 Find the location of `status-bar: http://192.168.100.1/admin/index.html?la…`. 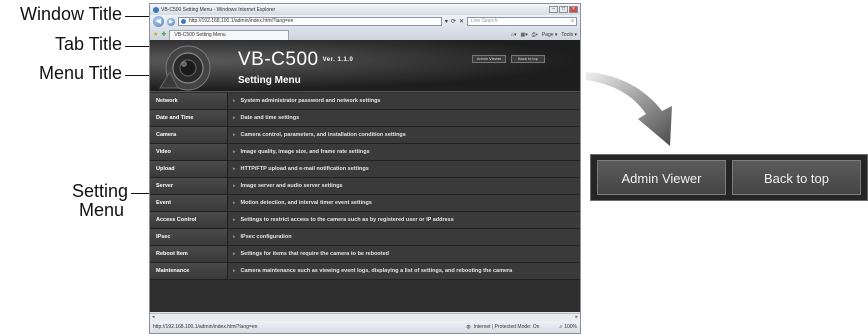

status-bar: http://192.168.100.1/admin/index.html?la… is located at coordinates (365, 327).